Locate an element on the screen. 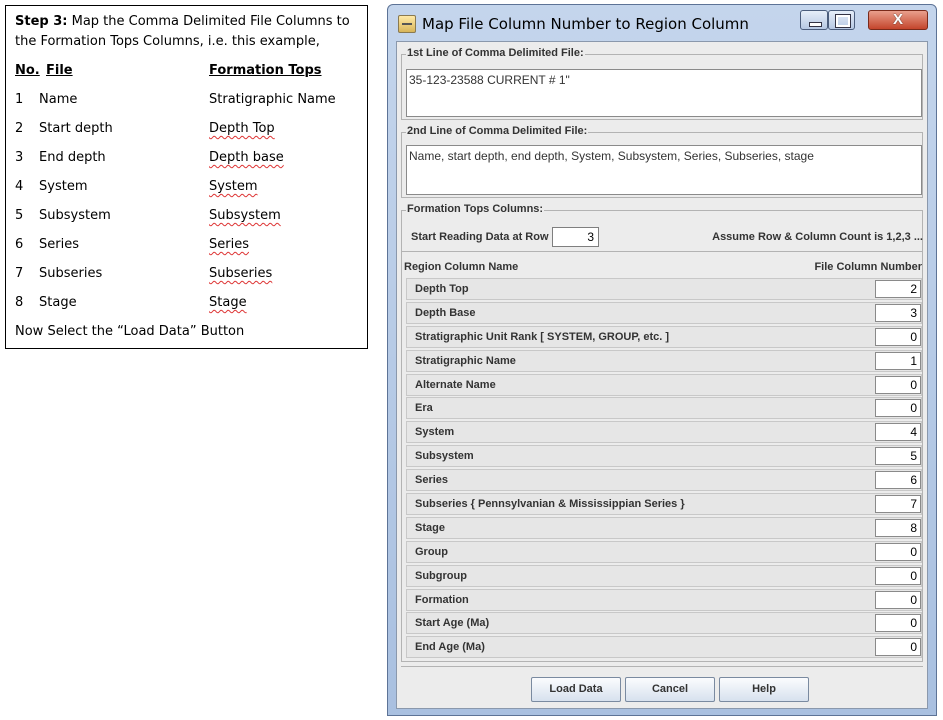 The width and height of the screenshot is (943, 720). instruction-row: 1 Name Stratigraphic Name is located at coordinates (186, 101).